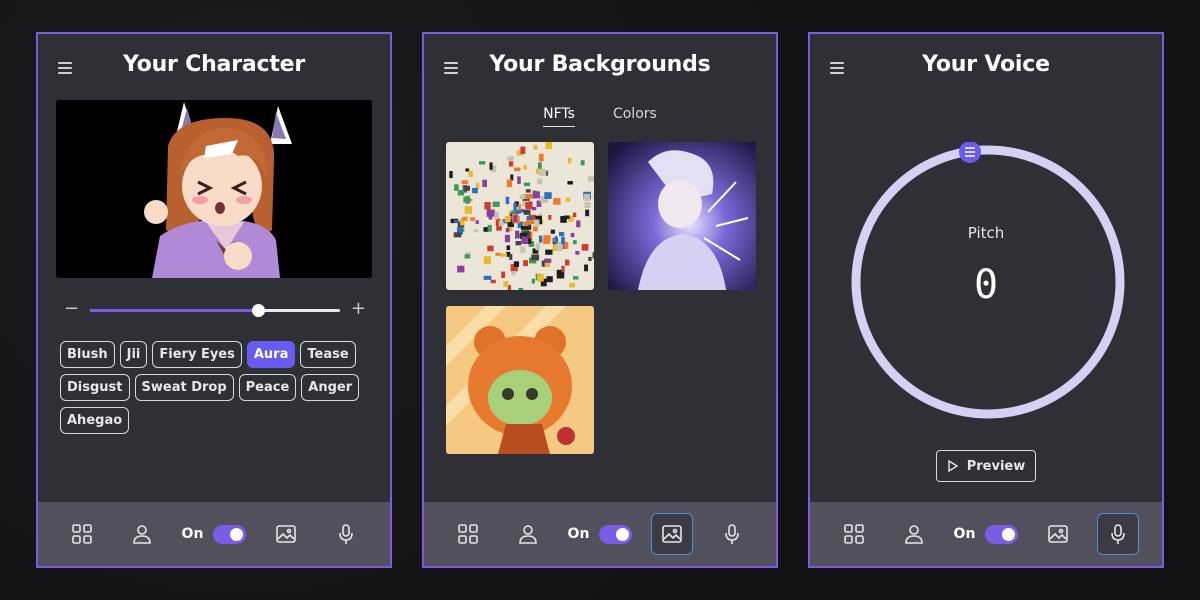 The width and height of the screenshot is (1200, 600). What do you see at coordinates (184, 387) in the screenshot?
I see `expression-chip: Sweat Drop` at bounding box center [184, 387].